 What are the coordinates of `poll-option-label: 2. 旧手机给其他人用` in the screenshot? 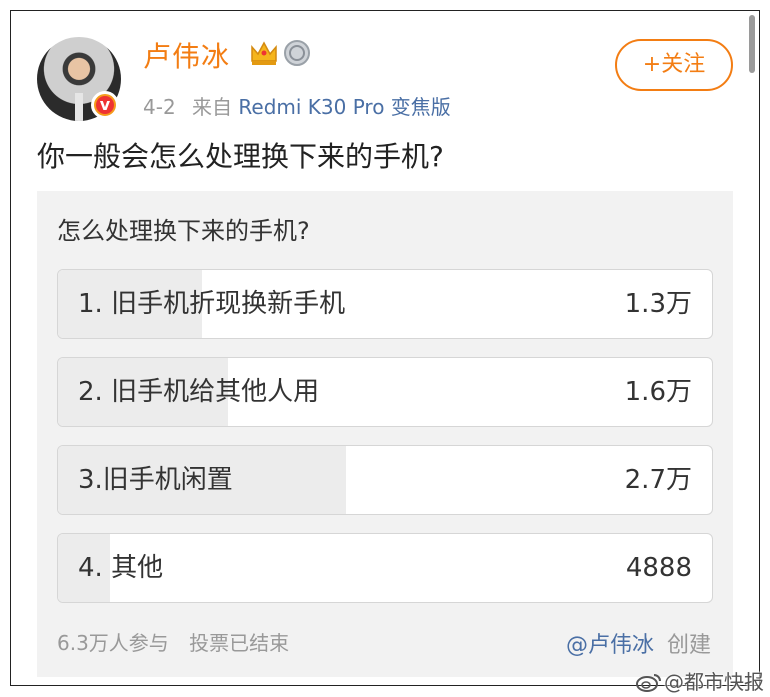 It's located at (199, 392).